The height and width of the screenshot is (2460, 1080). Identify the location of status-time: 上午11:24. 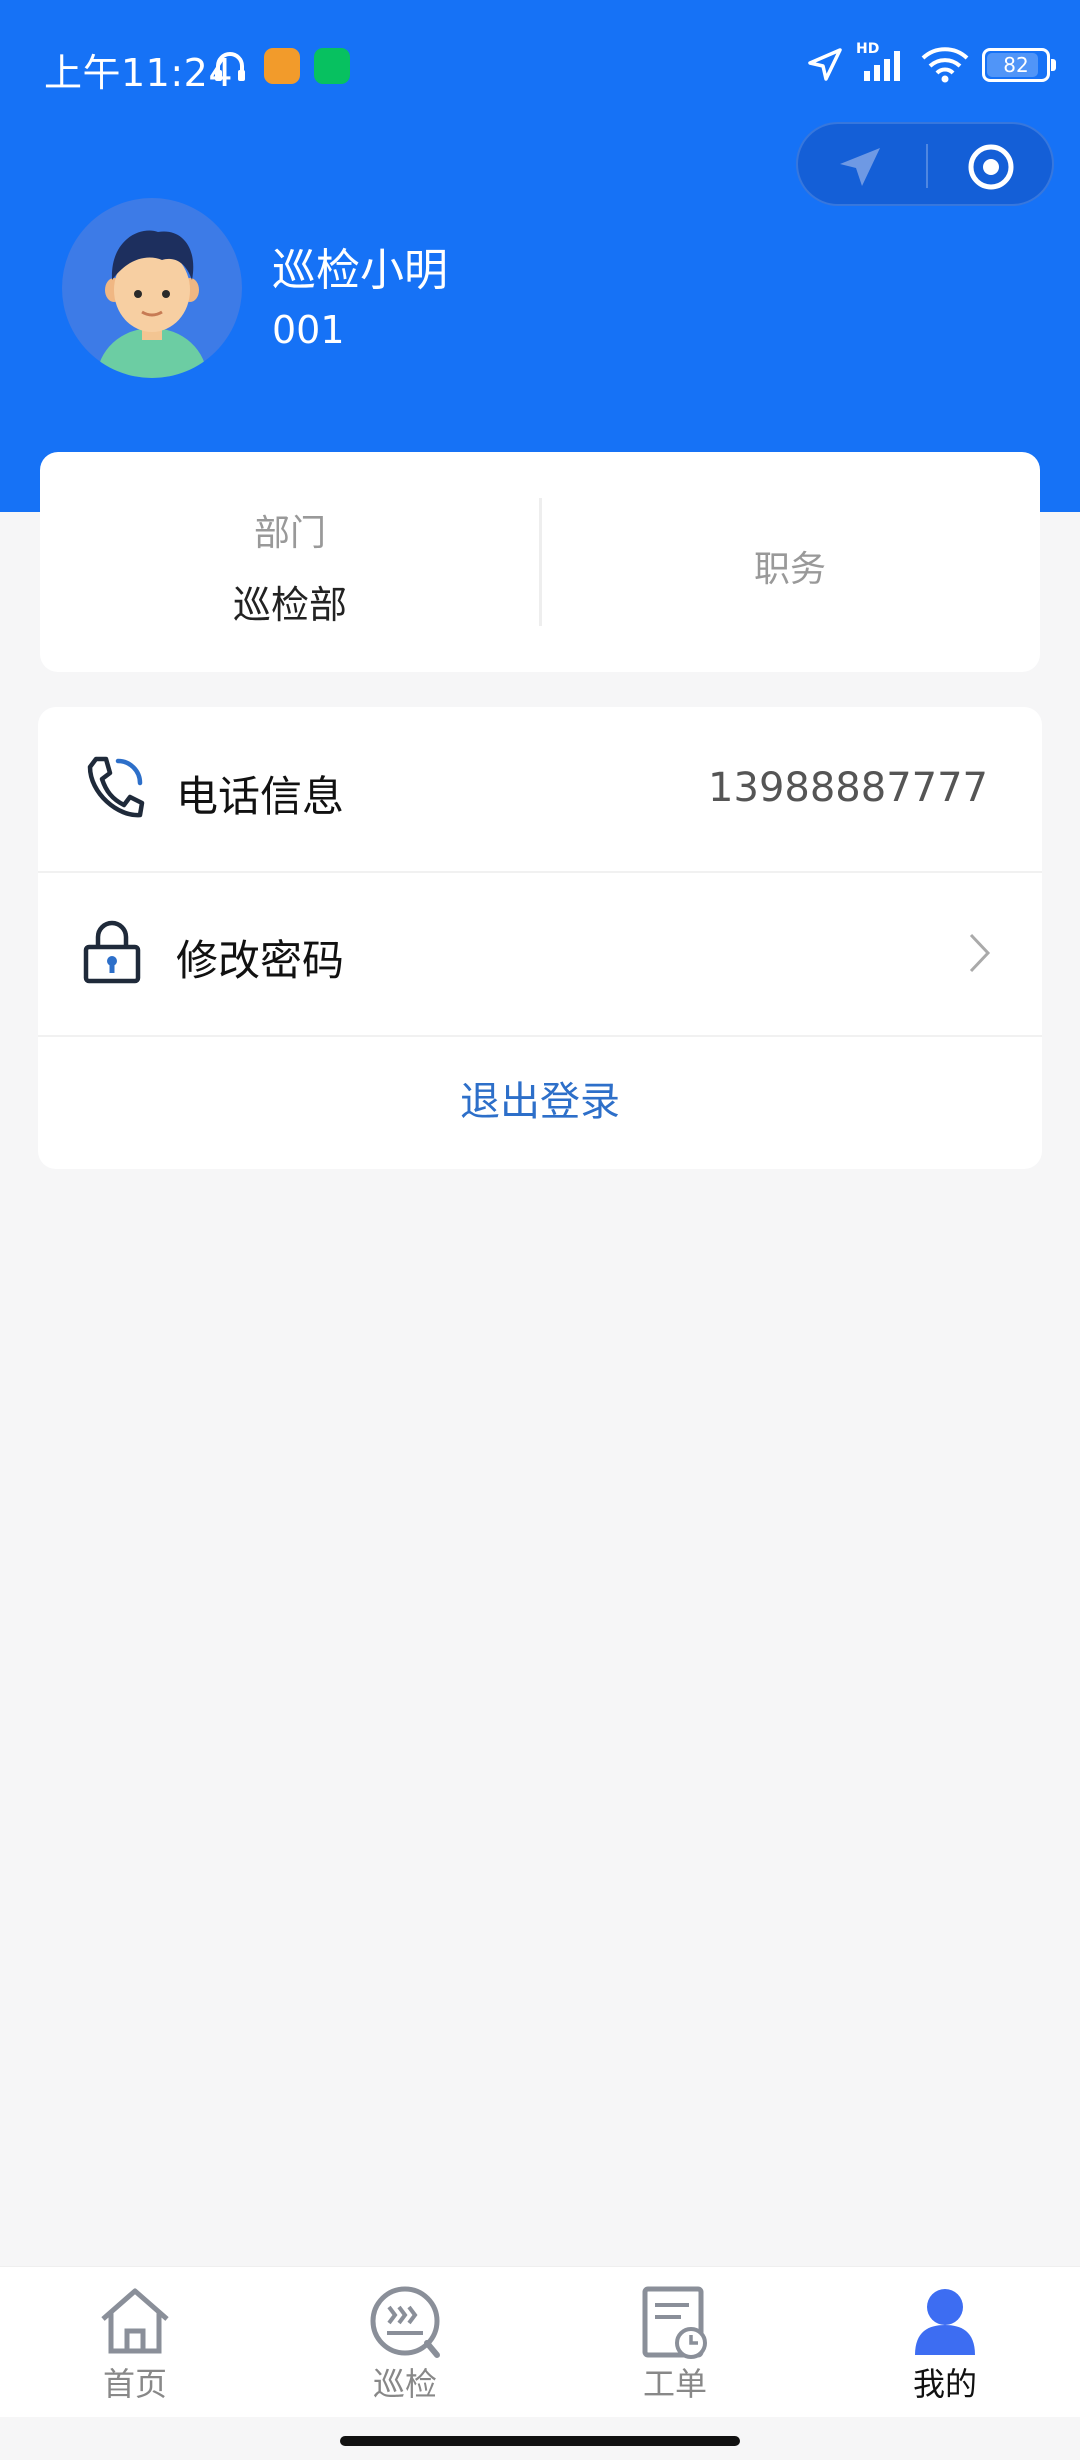
(139, 73).